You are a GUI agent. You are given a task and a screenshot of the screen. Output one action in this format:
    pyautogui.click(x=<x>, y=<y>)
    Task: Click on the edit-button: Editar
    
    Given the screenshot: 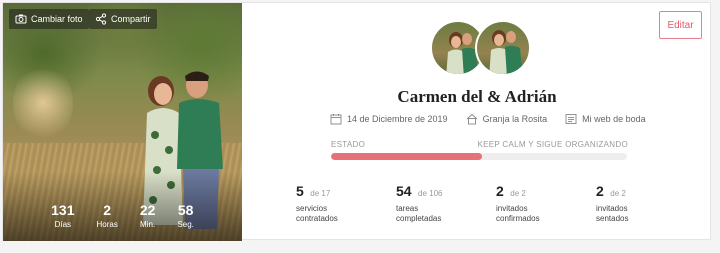 What is the action you would take?
    pyautogui.click(x=680, y=25)
    